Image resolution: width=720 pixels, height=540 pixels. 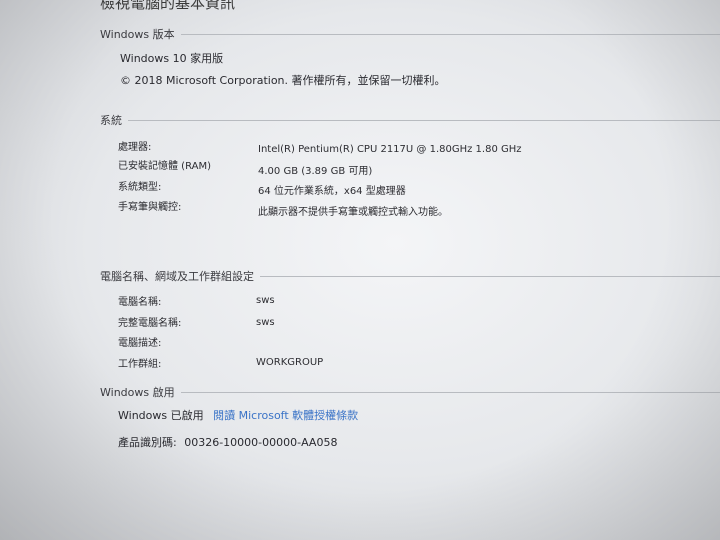 What do you see at coordinates (265, 300) in the screenshot?
I see `computer-name-value: sws` at bounding box center [265, 300].